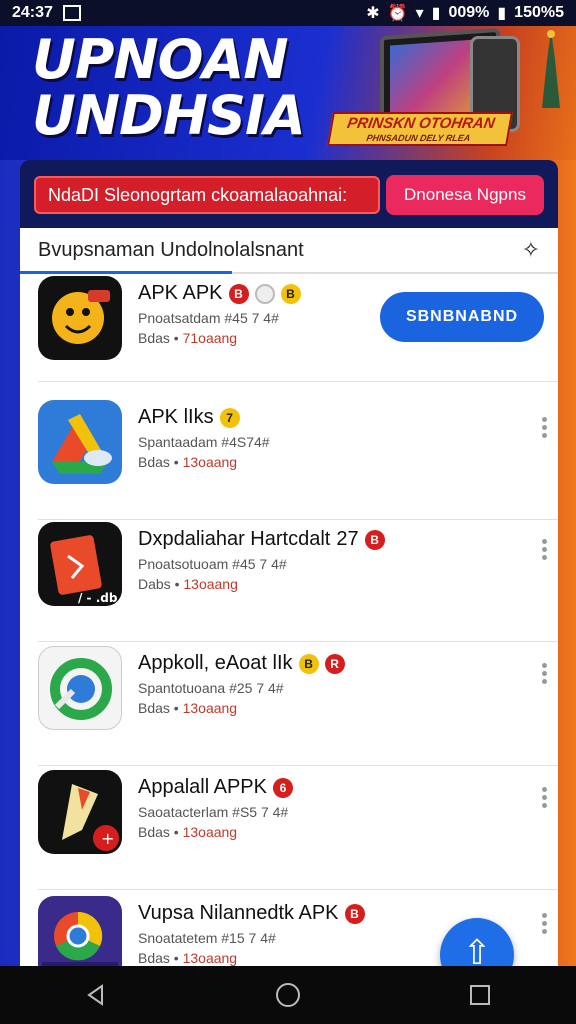 This screenshot has height=1024, width=576. Describe the element at coordinates (210, 338) in the screenshot. I see `app-meta-value: 71oaang` at that location.